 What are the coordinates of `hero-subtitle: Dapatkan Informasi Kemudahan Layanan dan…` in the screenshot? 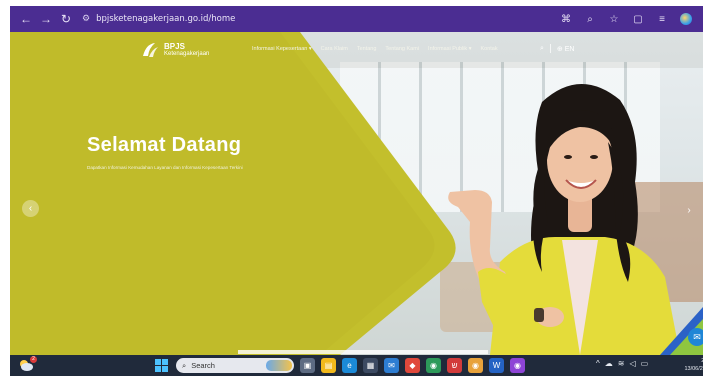 It's located at (165, 167).